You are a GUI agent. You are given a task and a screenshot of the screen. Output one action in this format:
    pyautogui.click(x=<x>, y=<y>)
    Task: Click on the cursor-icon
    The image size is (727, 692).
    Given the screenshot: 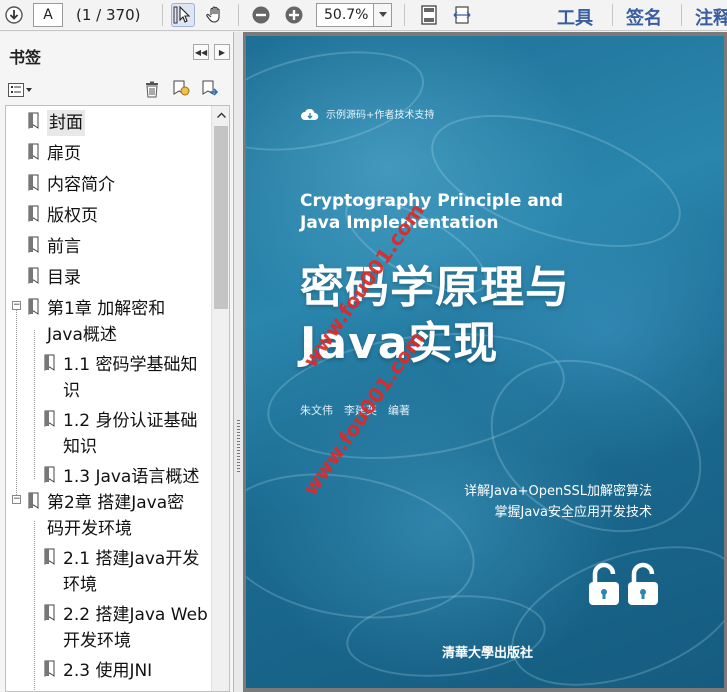 What is the action you would take?
    pyautogui.click(x=182, y=14)
    